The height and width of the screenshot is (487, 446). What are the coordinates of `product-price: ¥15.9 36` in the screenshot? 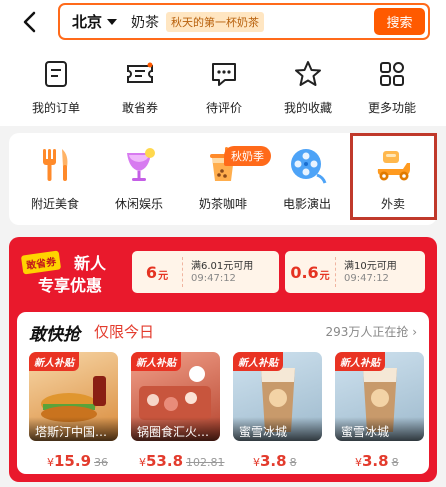 It's located at (78, 461).